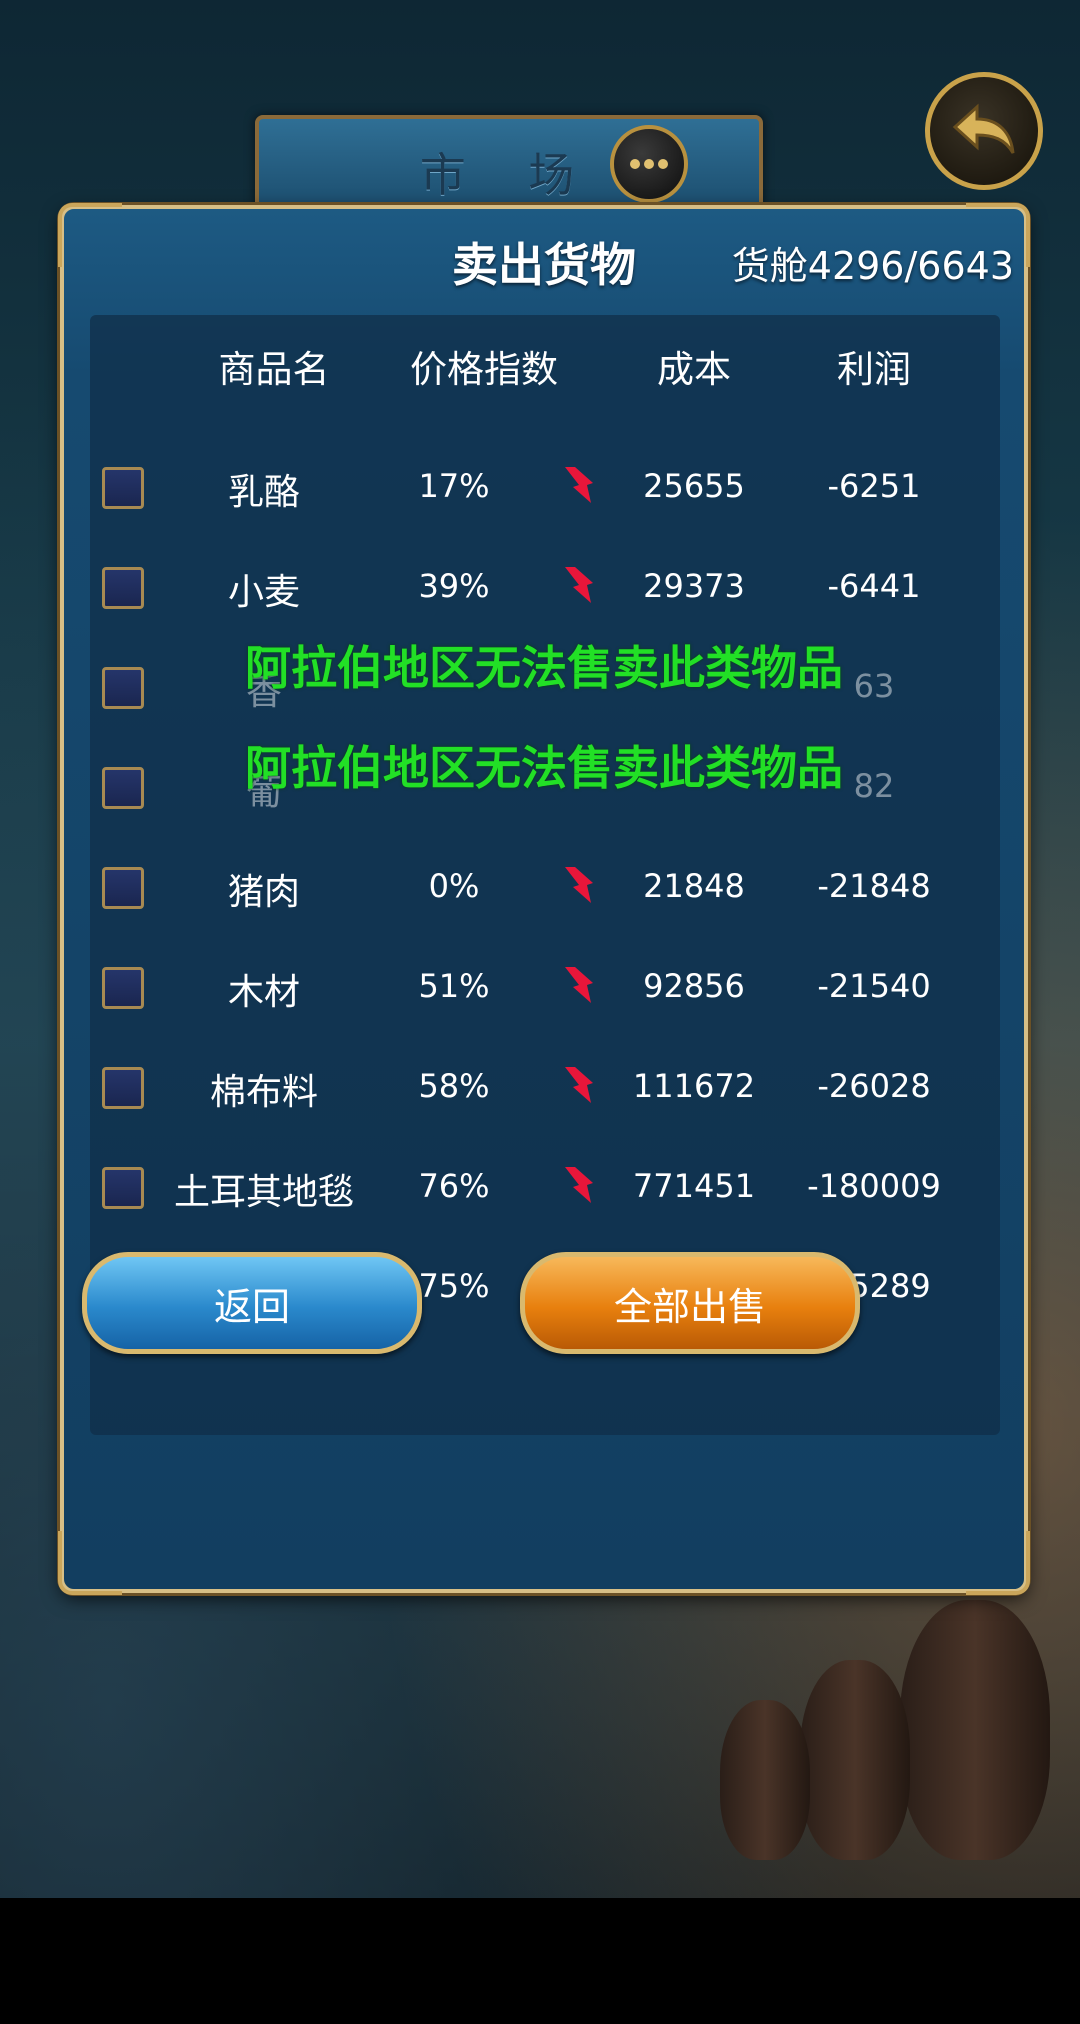 The image size is (1080, 2024). What do you see at coordinates (540, 1961) in the screenshot?
I see `navigation-bar-area` at bounding box center [540, 1961].